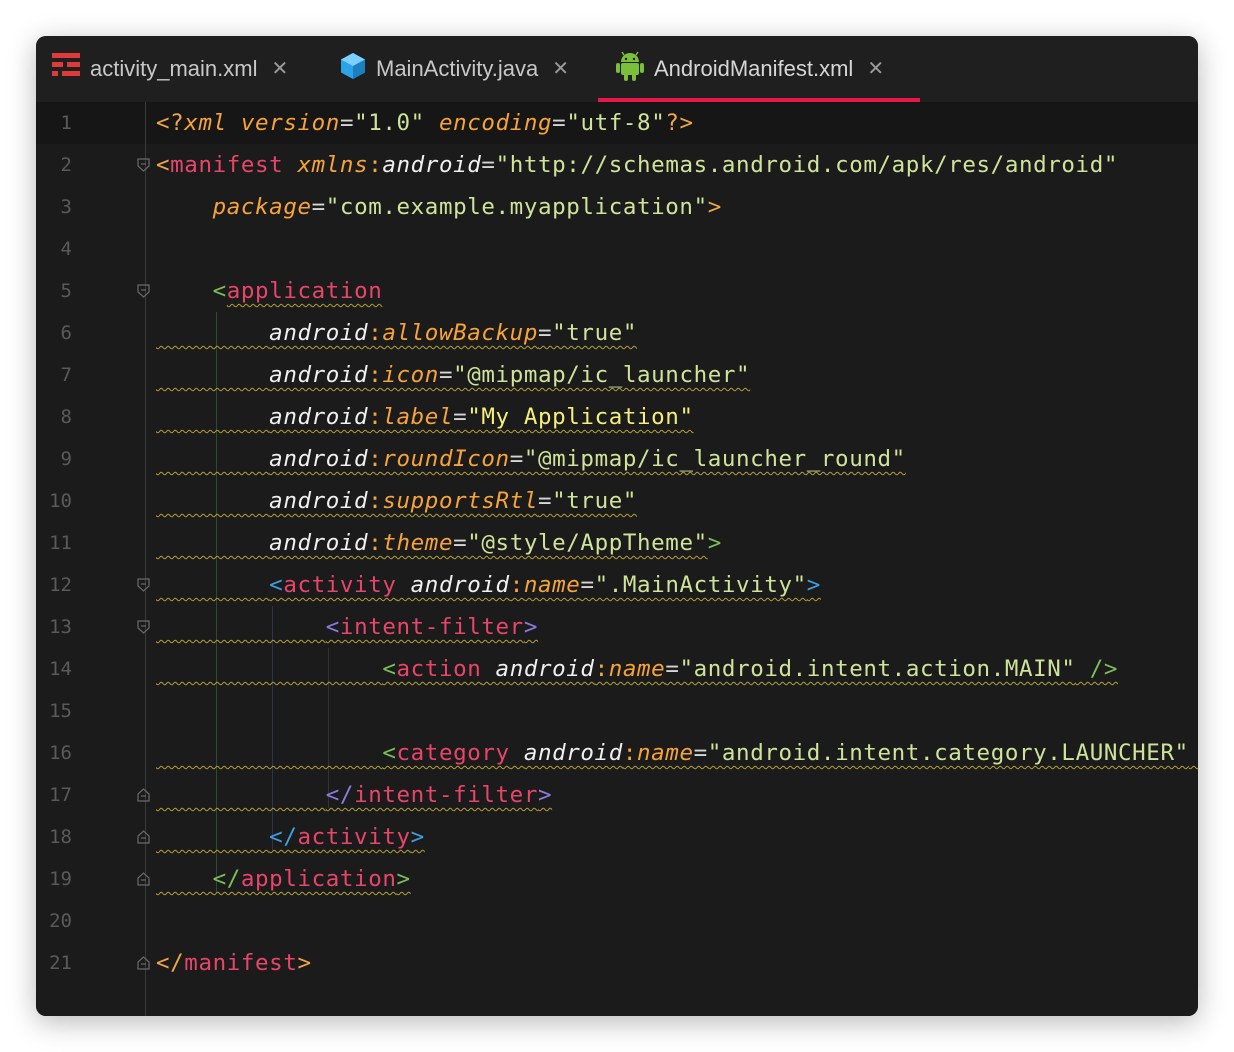  I want to click on tab-label: activity_main.xml, so click(174, 68).